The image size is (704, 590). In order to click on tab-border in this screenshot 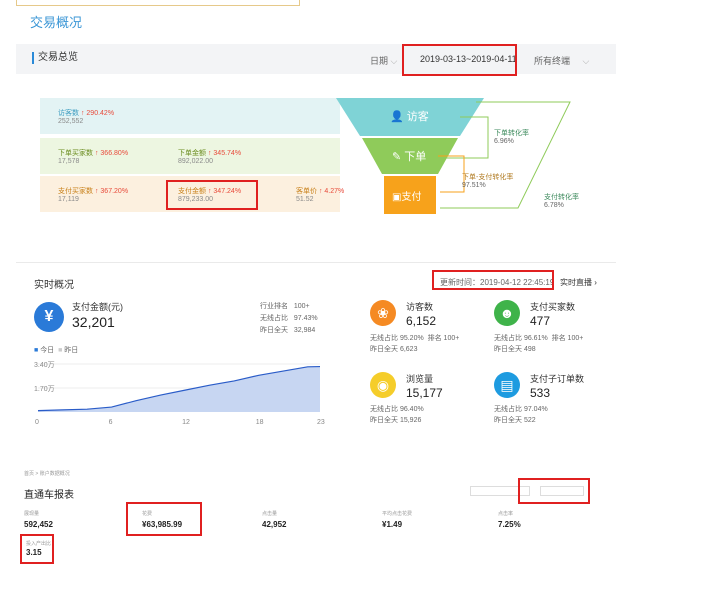, I will do `click(158, 3)`.